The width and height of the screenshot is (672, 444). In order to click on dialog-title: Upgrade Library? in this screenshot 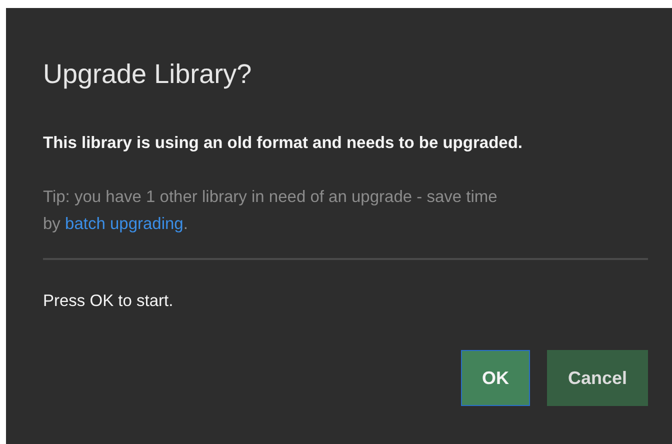, I will do `click(148, 74)`.